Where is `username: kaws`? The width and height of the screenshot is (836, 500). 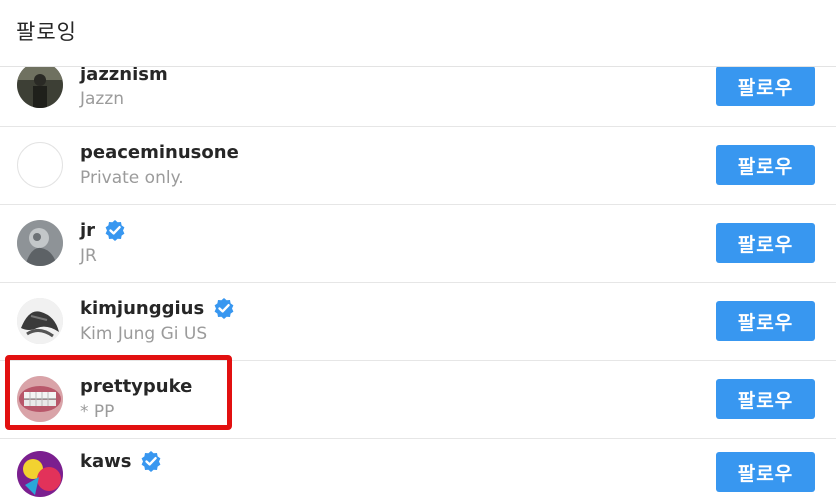 username: kaws is located at coordinates (121, 461).